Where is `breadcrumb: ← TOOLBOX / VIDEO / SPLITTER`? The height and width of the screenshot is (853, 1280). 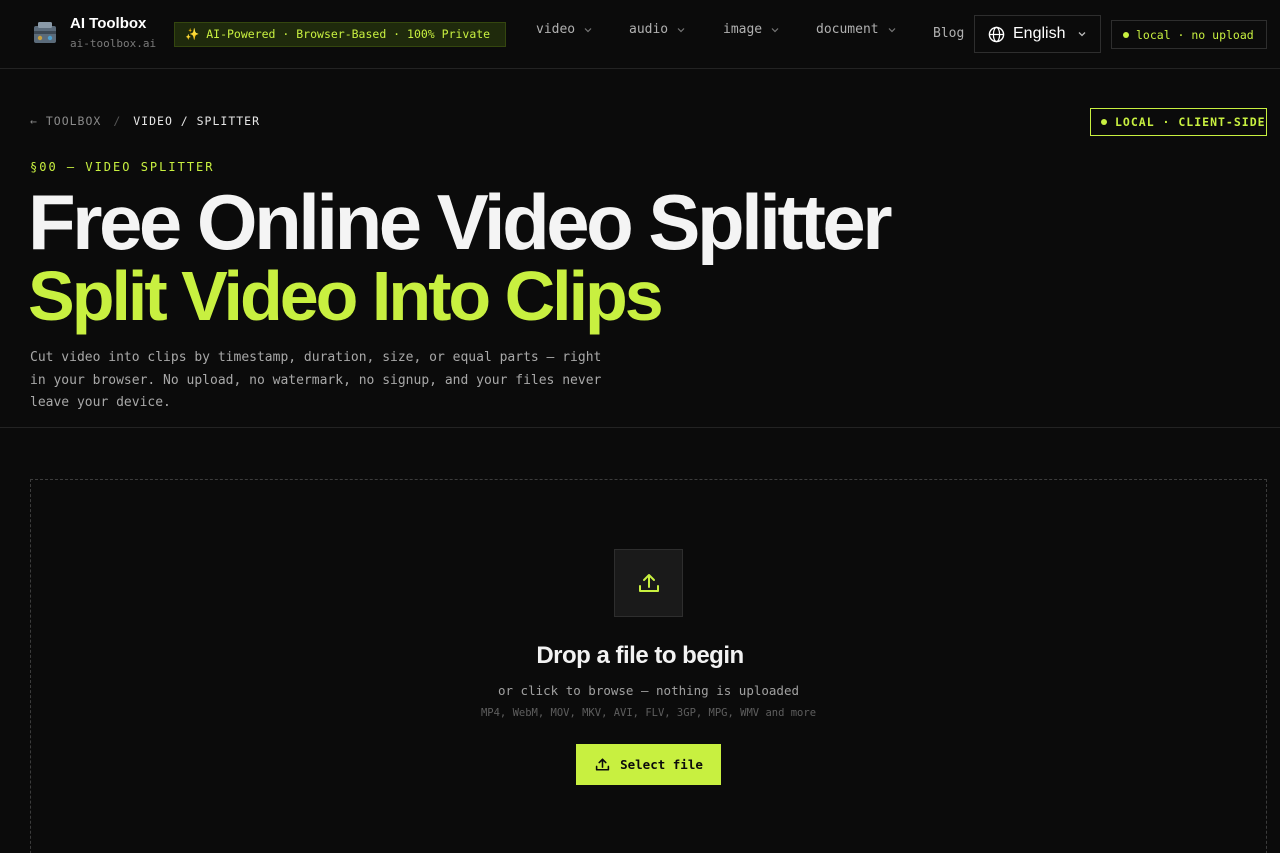
breadcrumb: ← TOOLBOX / VIDEO / SPLITTER is located at coordinates (145, 121).